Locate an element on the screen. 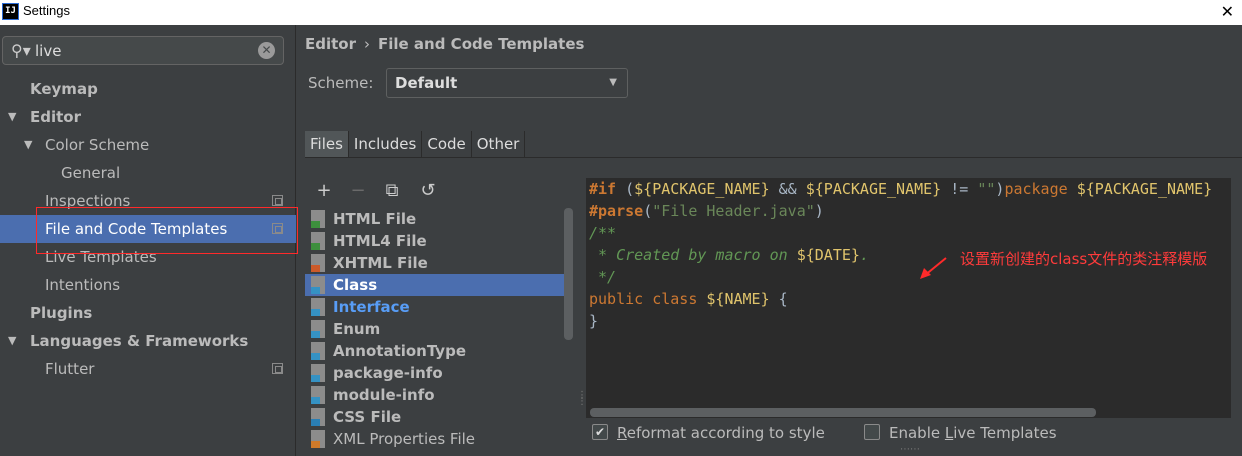 The height and width of the screenshot is (456, 1242). xml-file-icon is located at coordinates (318, 439).